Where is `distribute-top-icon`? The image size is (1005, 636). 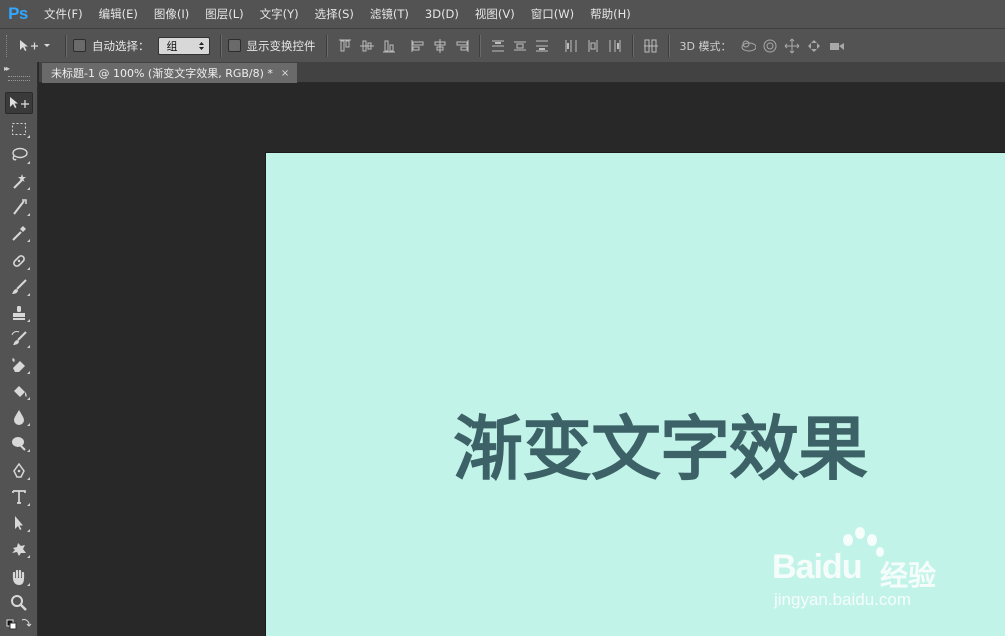 distribute-top-icon is located at coordinates (497, 45).